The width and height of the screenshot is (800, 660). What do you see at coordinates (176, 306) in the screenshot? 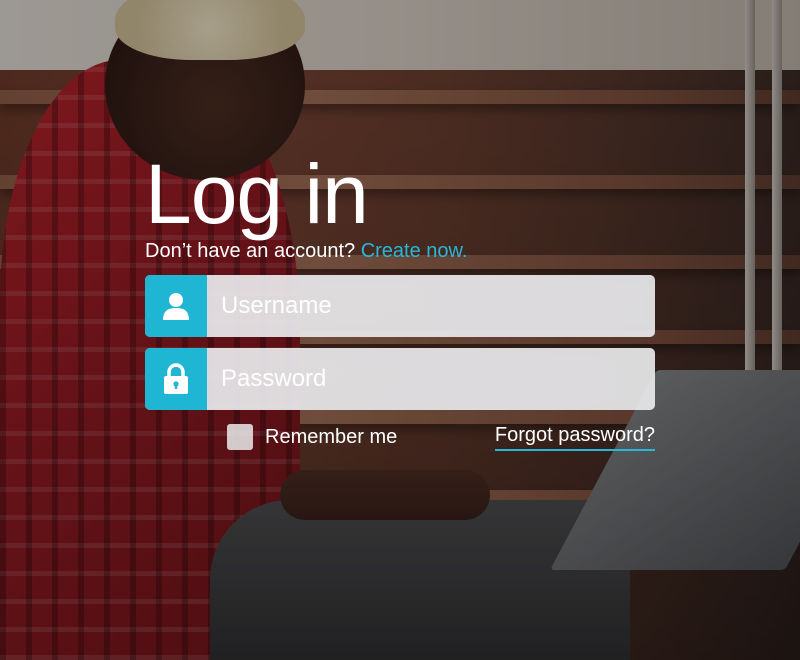
I see `user-icon` at bounding box center [176, 306].